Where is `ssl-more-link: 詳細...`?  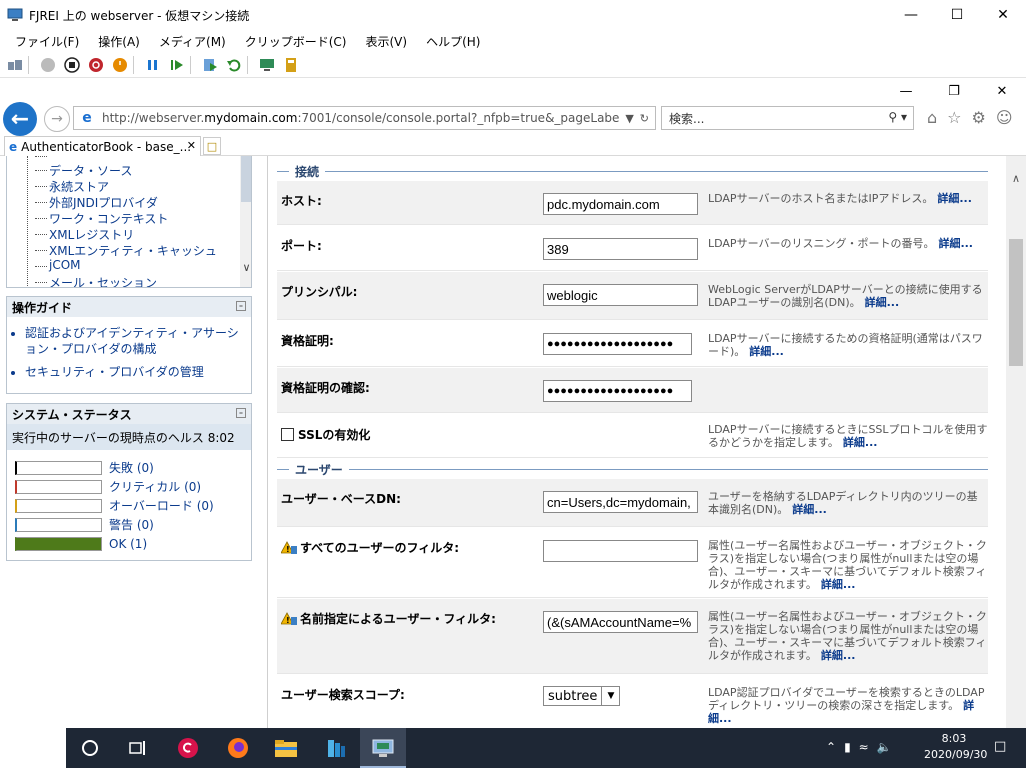 ssl-more-link: 詳細... is located at coordinates (860, 442).